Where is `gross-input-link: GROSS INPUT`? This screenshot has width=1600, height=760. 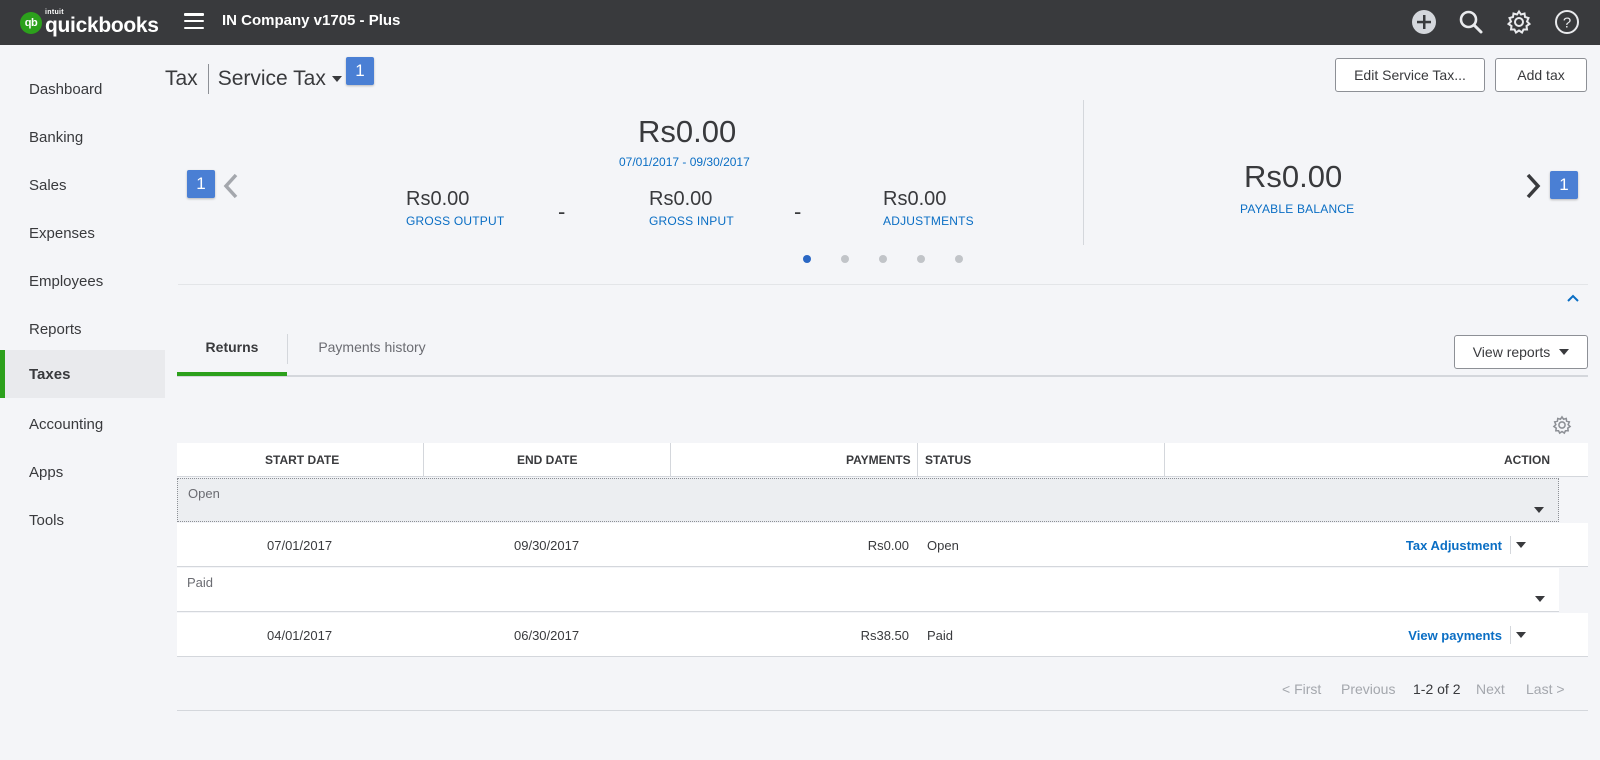 gross-input-link: GROSS INPUT is located at coordinates (691, 221).